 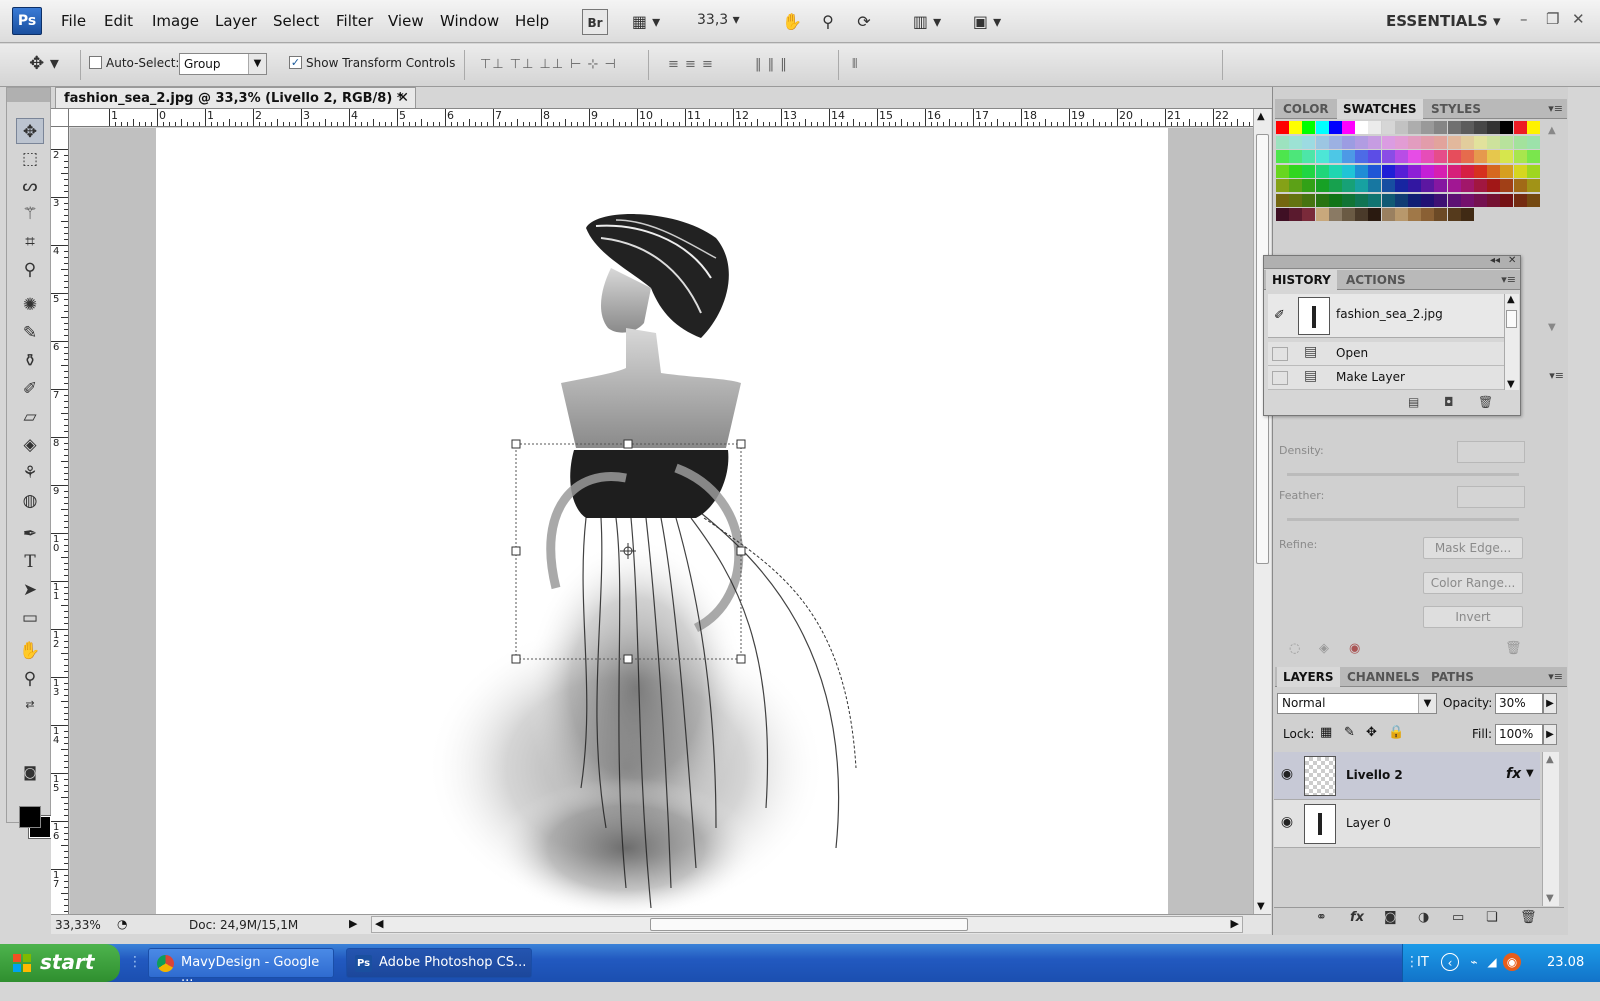 I want to click on new-snapshot-icon: ◘, so click(x=1449, y=402).